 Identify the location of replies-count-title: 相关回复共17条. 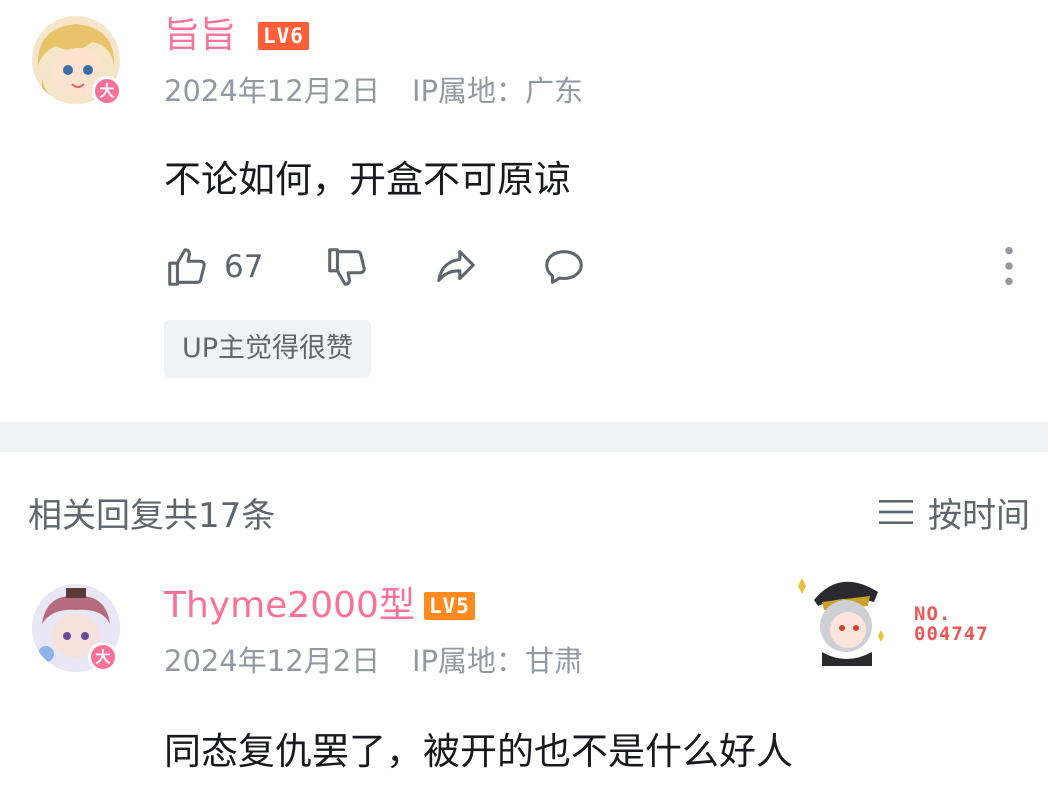
(152, 516).